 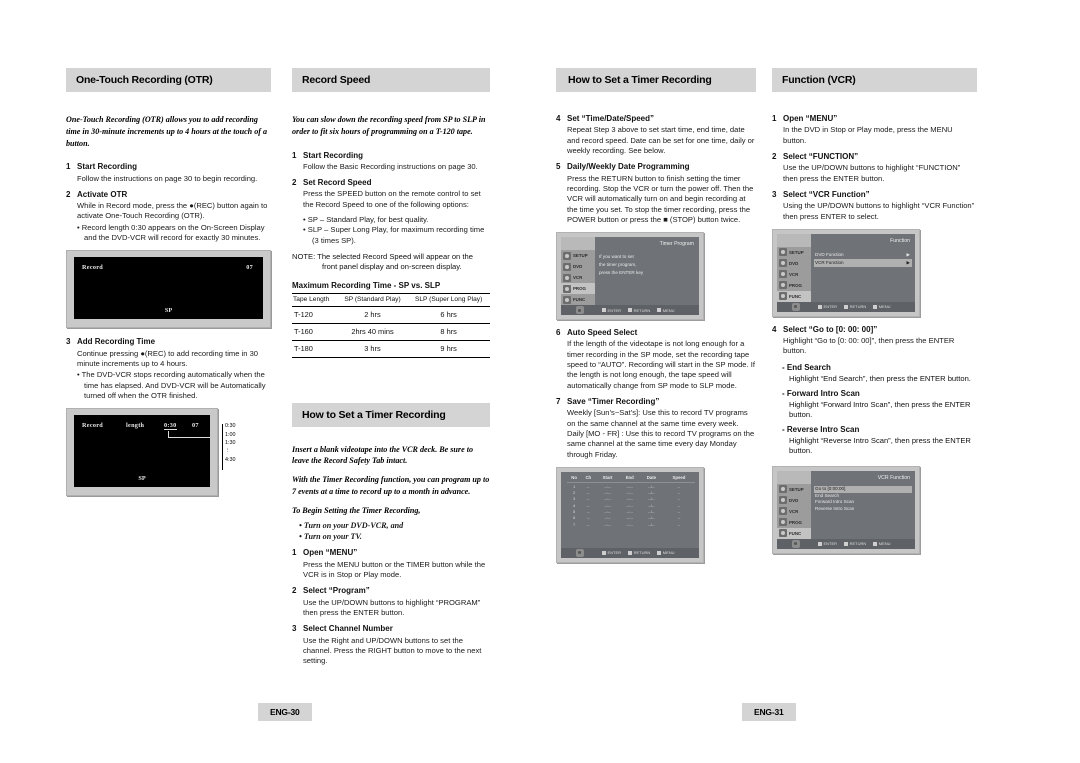 What do you see at coordinates (829, 254) in the screenshot?
I see `osd-menu-item-label: DVD Function` at bounding box center [829, 254].